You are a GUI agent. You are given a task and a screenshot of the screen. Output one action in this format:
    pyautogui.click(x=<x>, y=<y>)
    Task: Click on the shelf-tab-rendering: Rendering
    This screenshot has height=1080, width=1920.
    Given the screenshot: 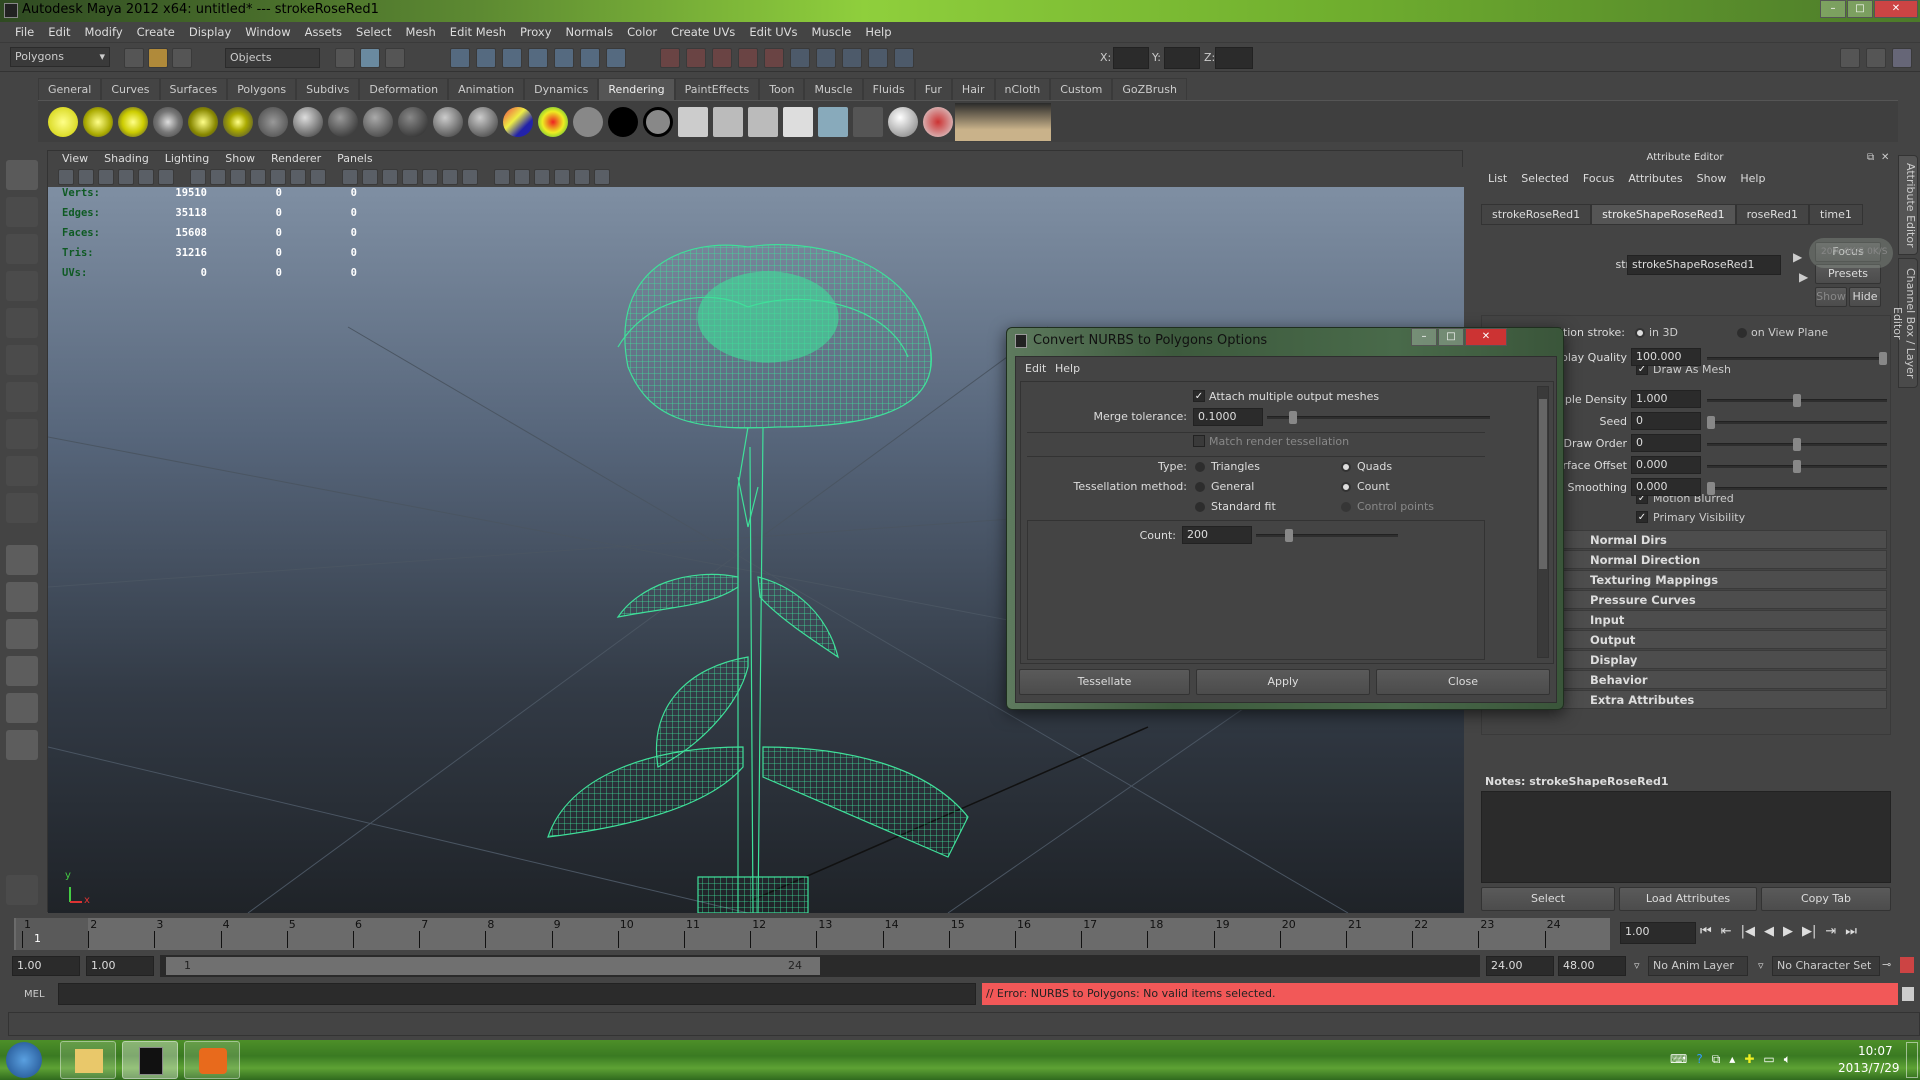 What is the action you would take?
    pyautogui.click(x=636, y=89)
    